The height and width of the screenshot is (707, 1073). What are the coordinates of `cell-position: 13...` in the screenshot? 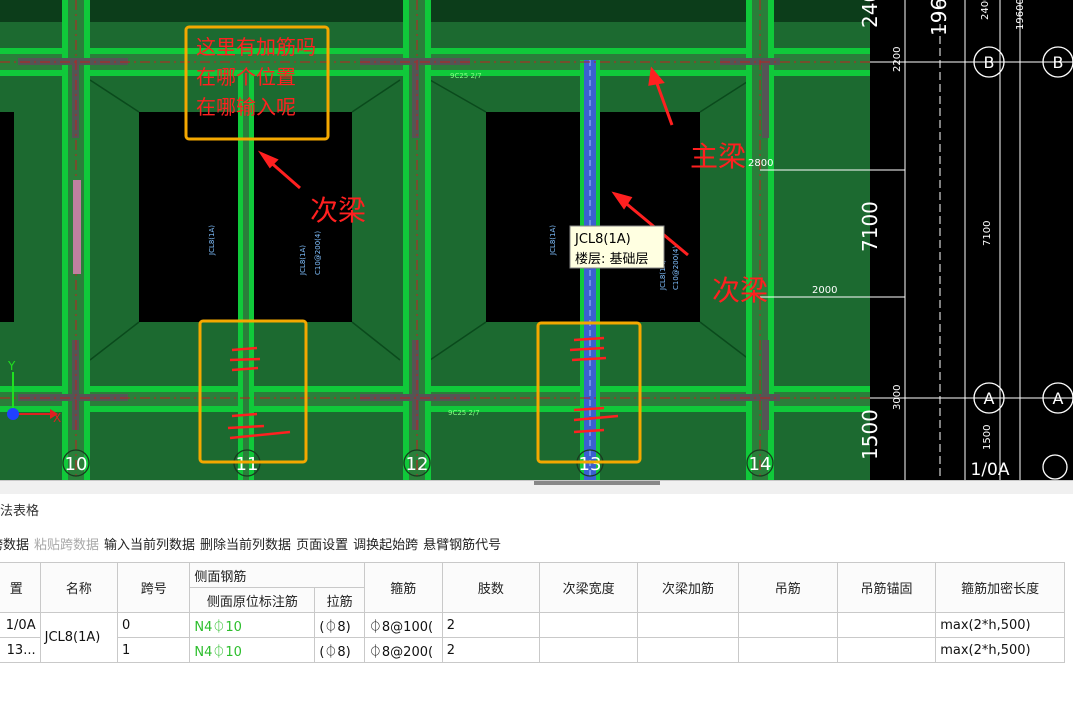 It's located at (20, 650).